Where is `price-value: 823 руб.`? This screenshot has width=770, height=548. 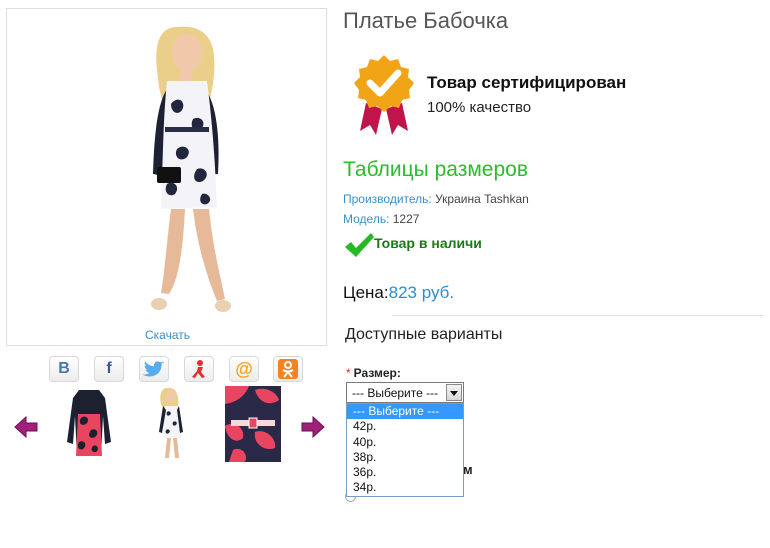 price-value: 823 руб. is located at coordinates (421, 292).